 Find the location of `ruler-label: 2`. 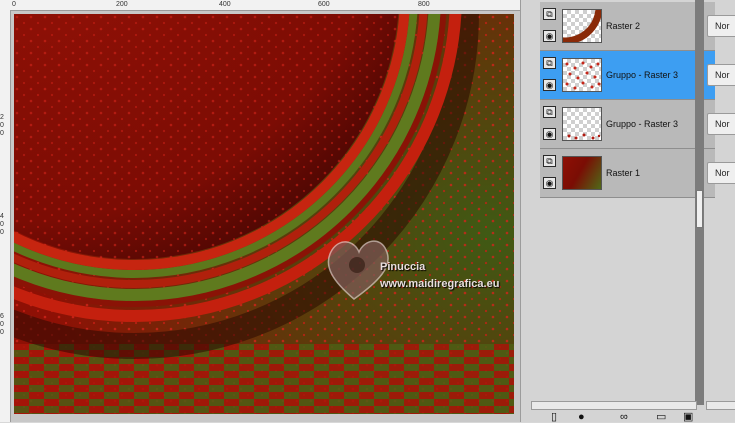

ruler-label: 2 is located at coordinates (2, 117).